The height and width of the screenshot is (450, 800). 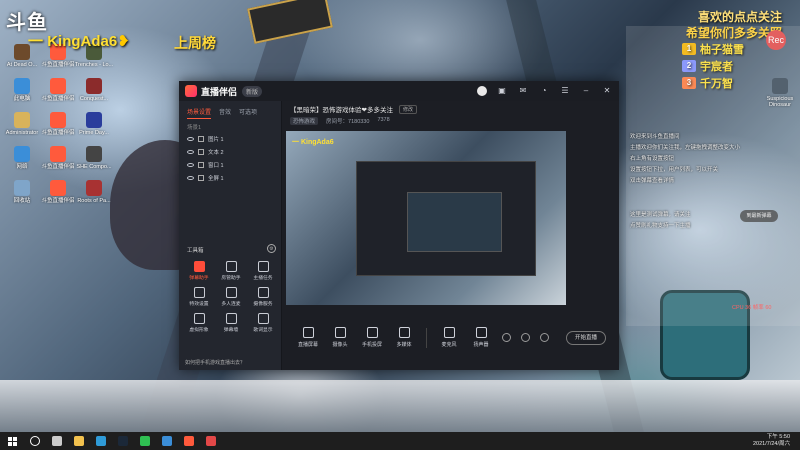 I want to click on system-clock: 下午 5:50 2021/7/24/周六, so click(x=771, y=441).